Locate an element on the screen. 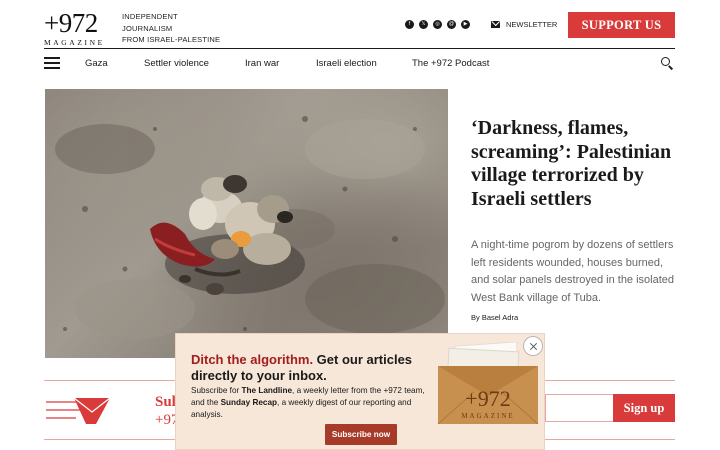  instagram-icon: ◎ is located at coordinates (437, 24).